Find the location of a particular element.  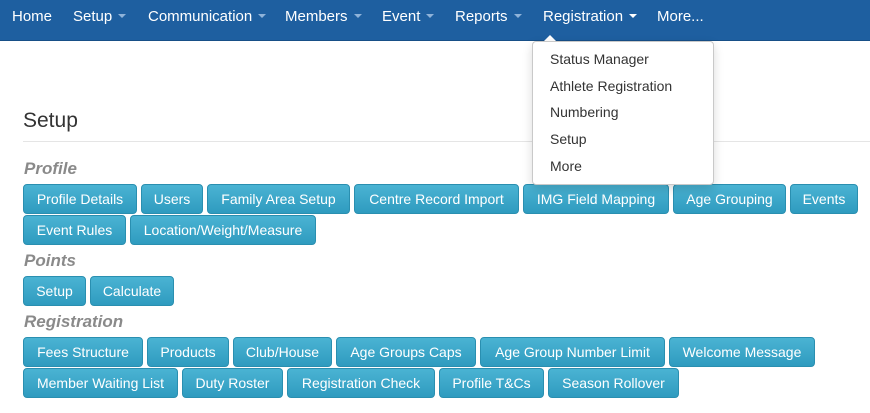

nav-home: Home is located at coordinates (32, 20).